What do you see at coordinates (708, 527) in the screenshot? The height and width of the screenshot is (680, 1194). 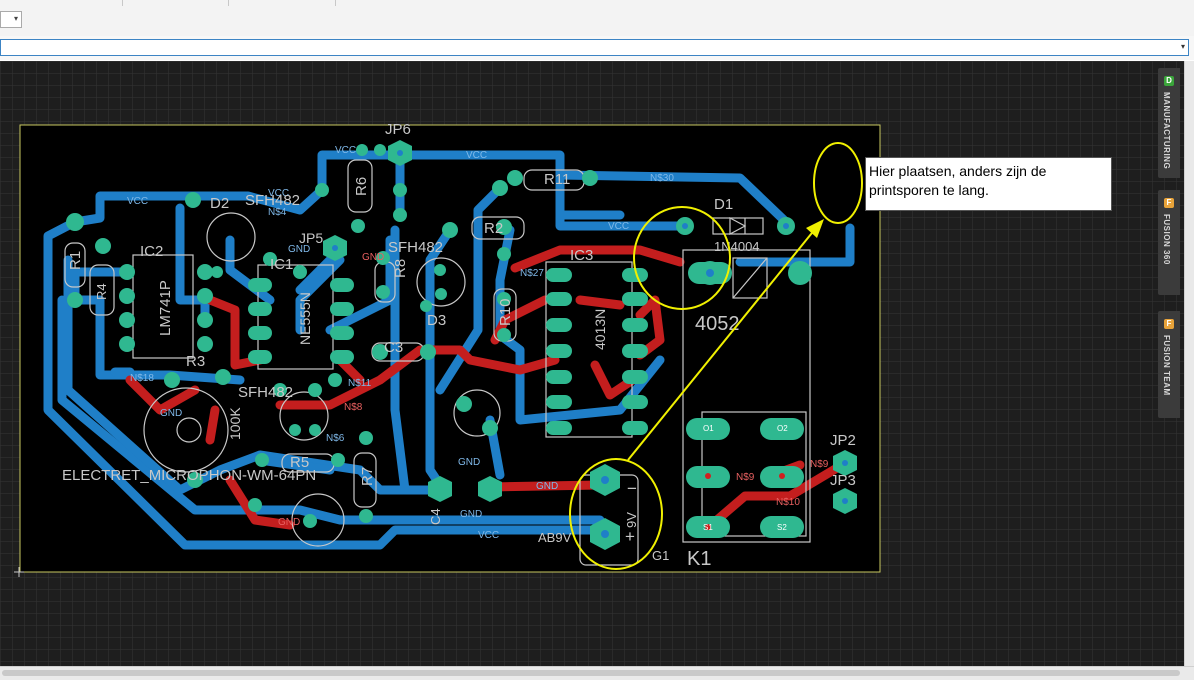 I see `label-s1: S1` at bounding box center [708, 527].